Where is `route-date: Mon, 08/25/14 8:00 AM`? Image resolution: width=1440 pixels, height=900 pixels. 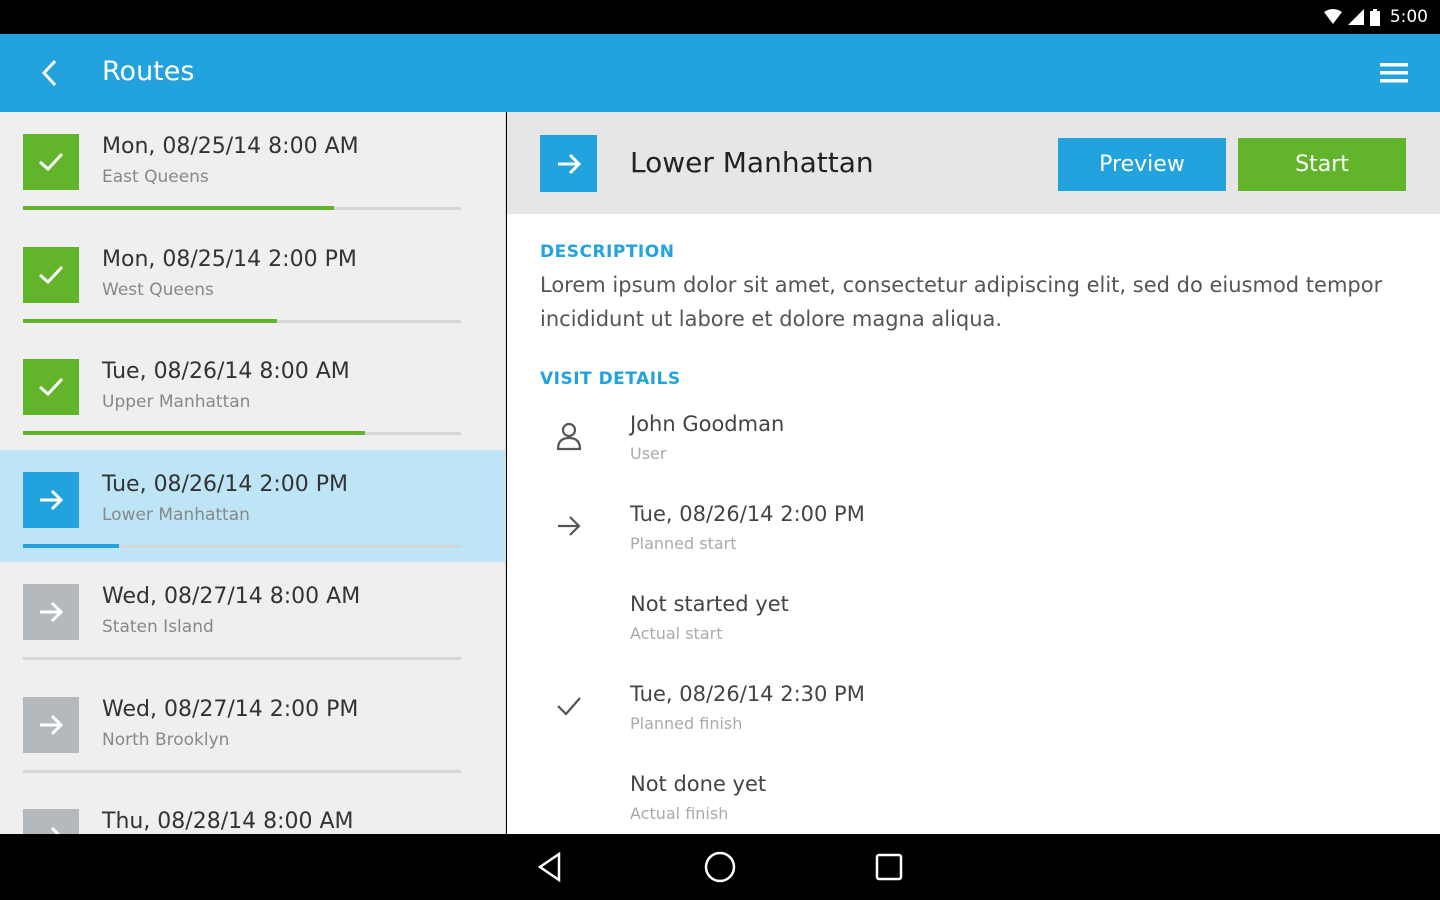
route-date: Mon, 08/25/14 8:00 AM is located at coordinates (230, 146).